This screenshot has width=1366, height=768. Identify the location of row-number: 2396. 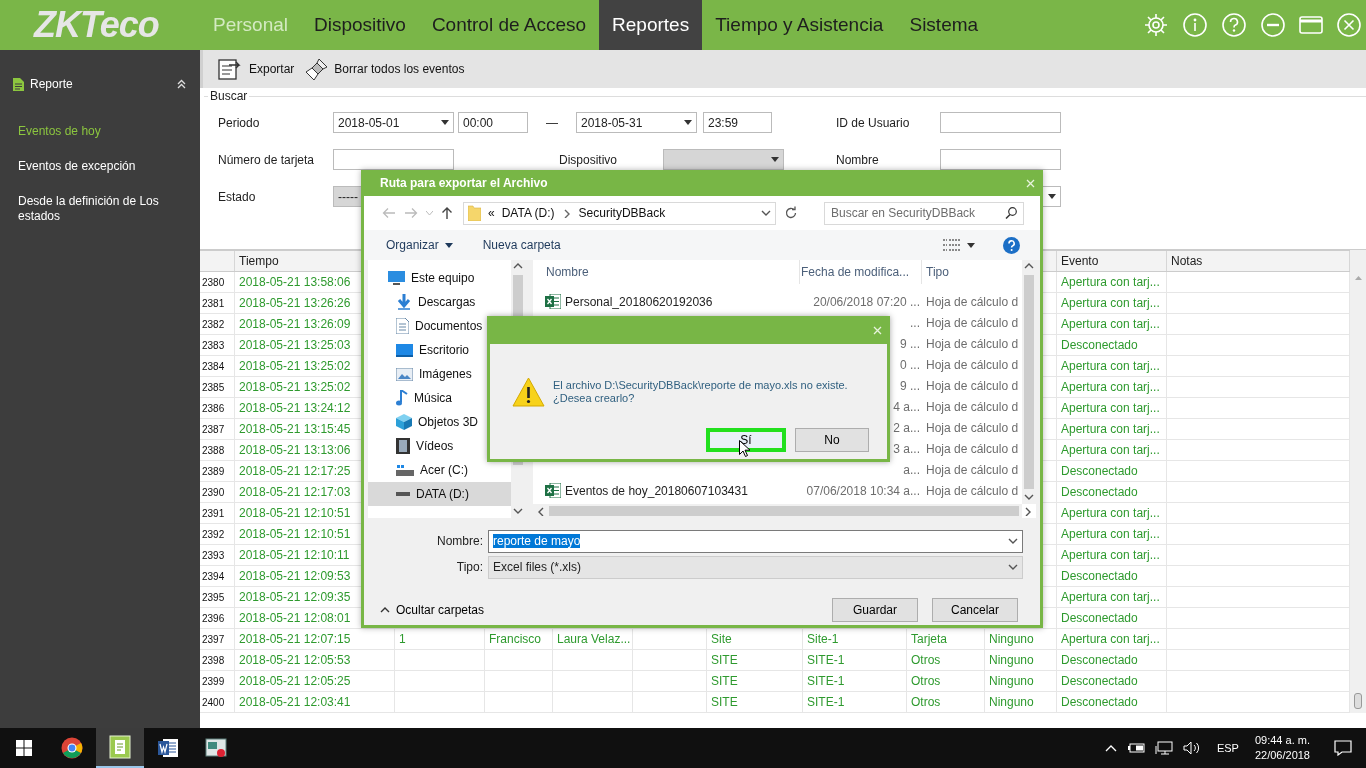
(217, 618).